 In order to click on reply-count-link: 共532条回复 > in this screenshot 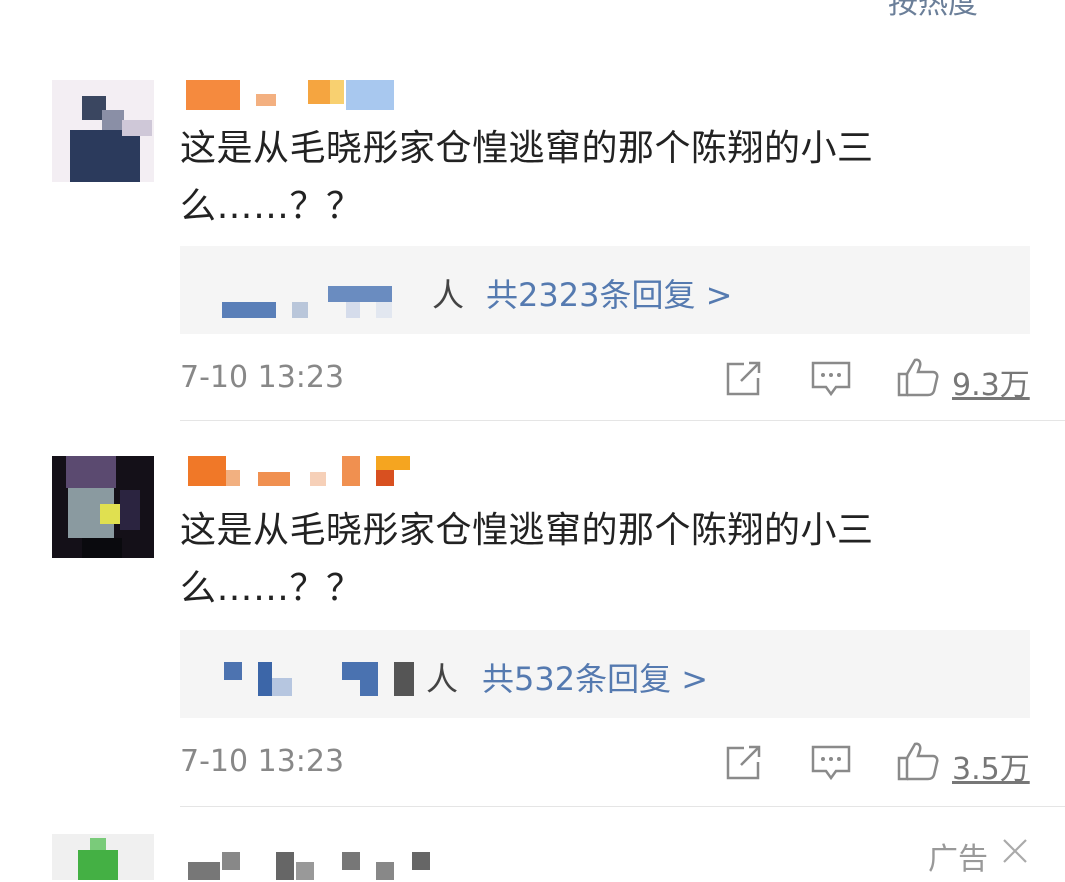, I will do `click(595, 677)`.